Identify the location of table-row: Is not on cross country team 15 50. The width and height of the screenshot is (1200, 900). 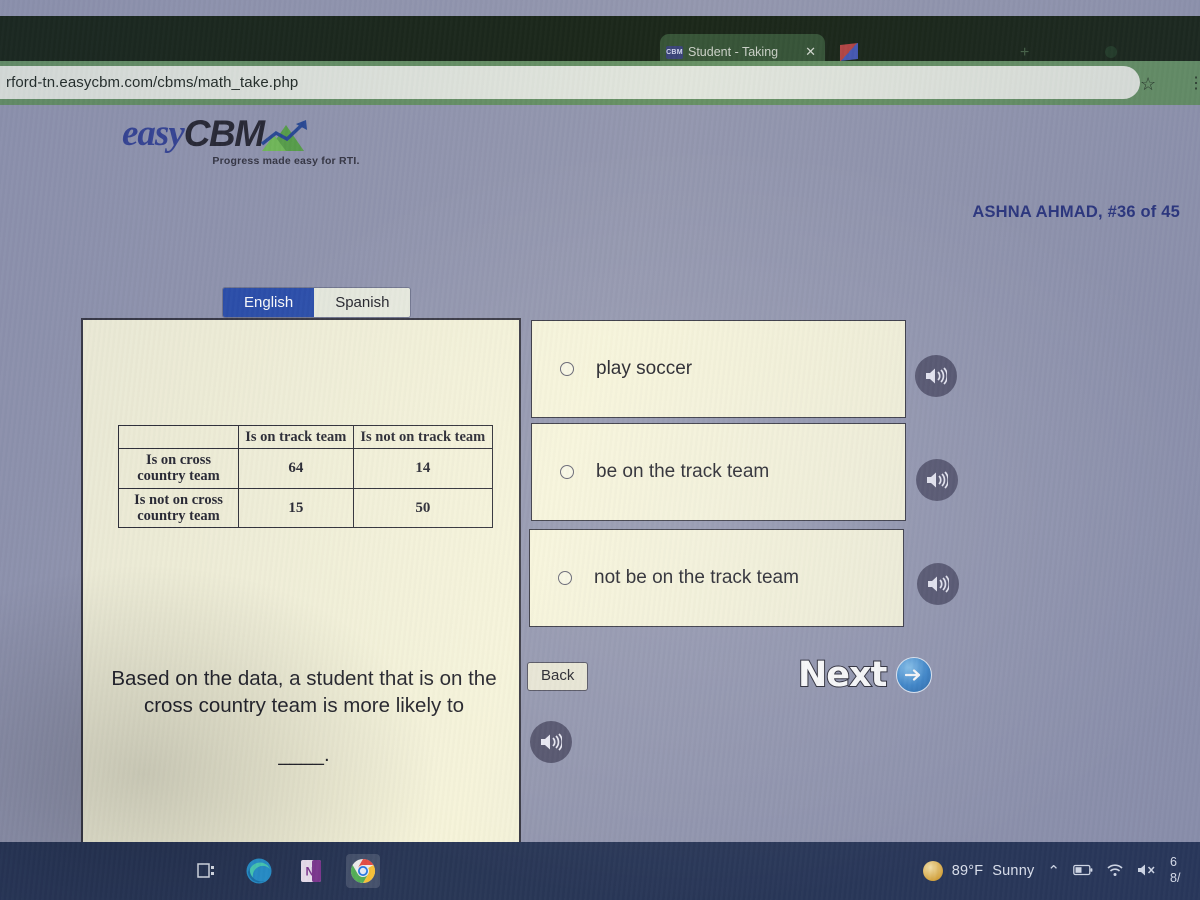
(306, 508).